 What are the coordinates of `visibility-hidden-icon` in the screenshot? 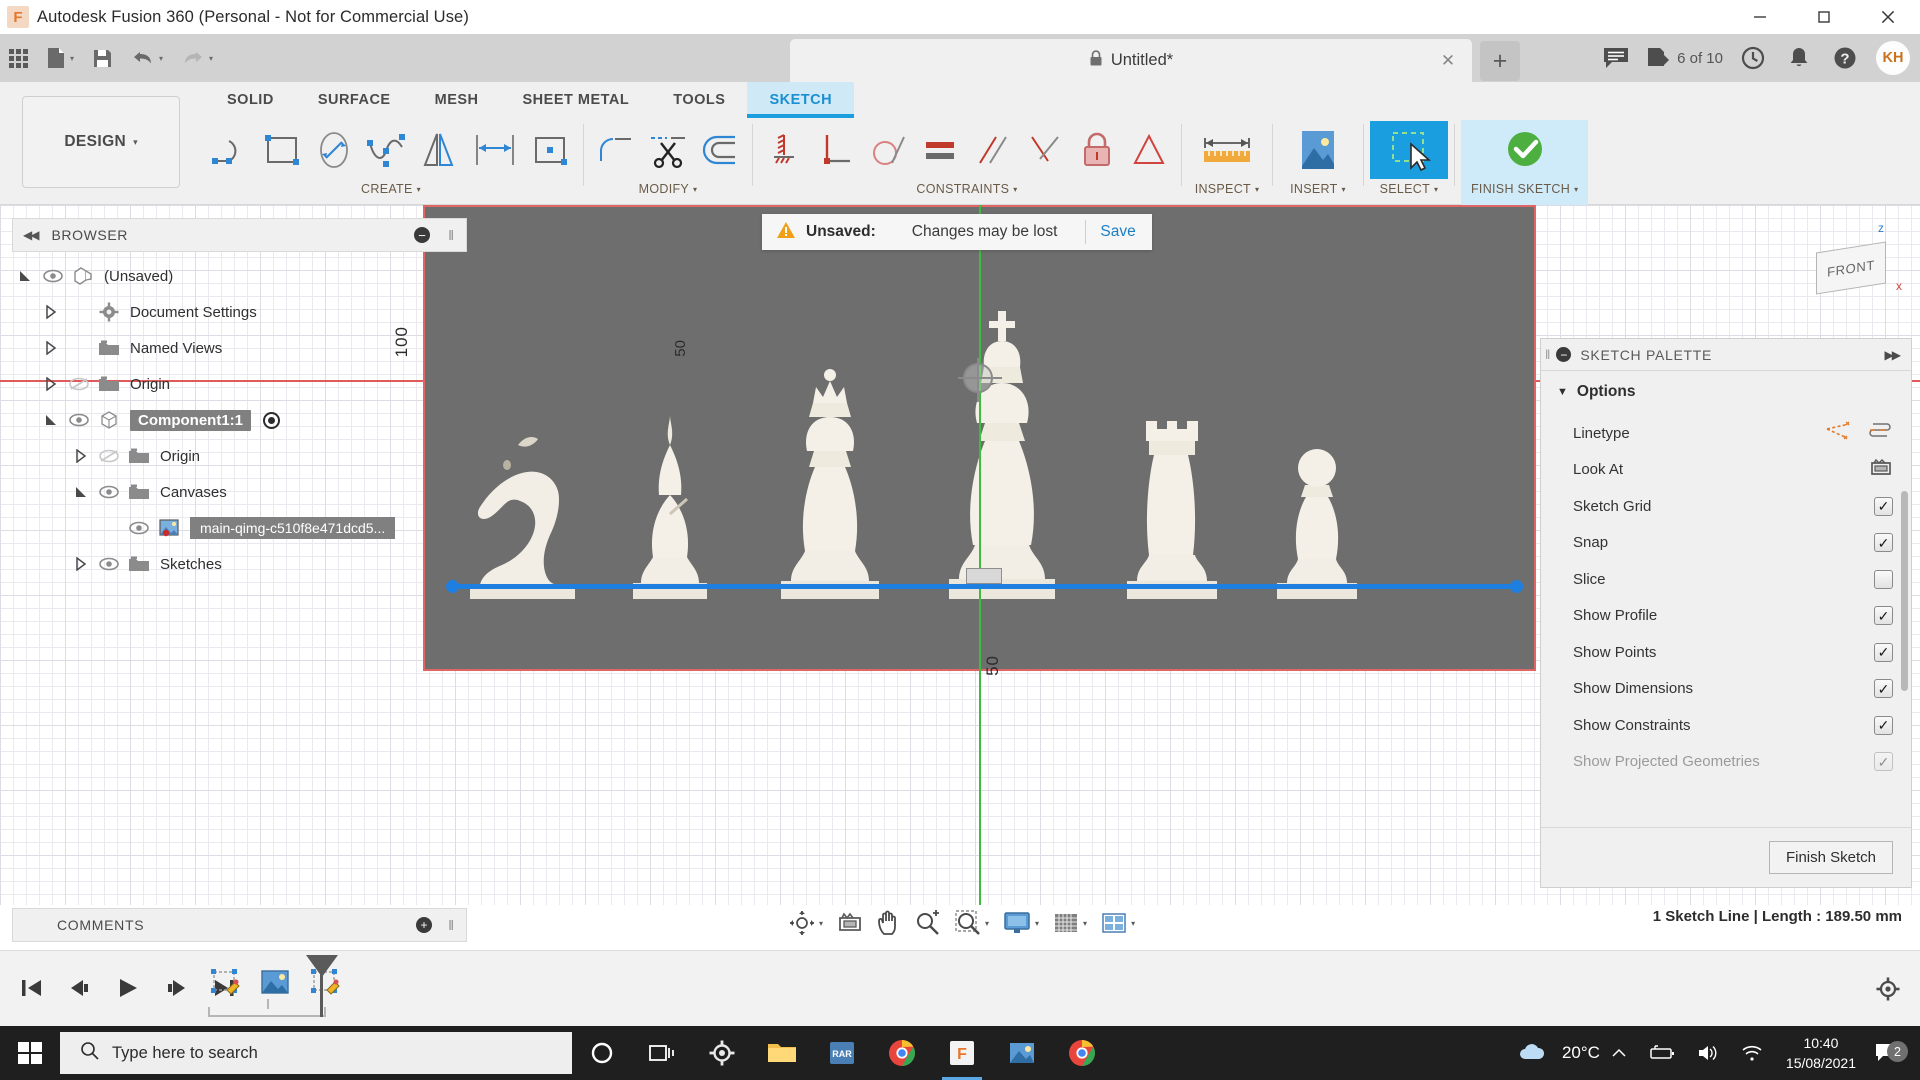 It's located at (109, 456).